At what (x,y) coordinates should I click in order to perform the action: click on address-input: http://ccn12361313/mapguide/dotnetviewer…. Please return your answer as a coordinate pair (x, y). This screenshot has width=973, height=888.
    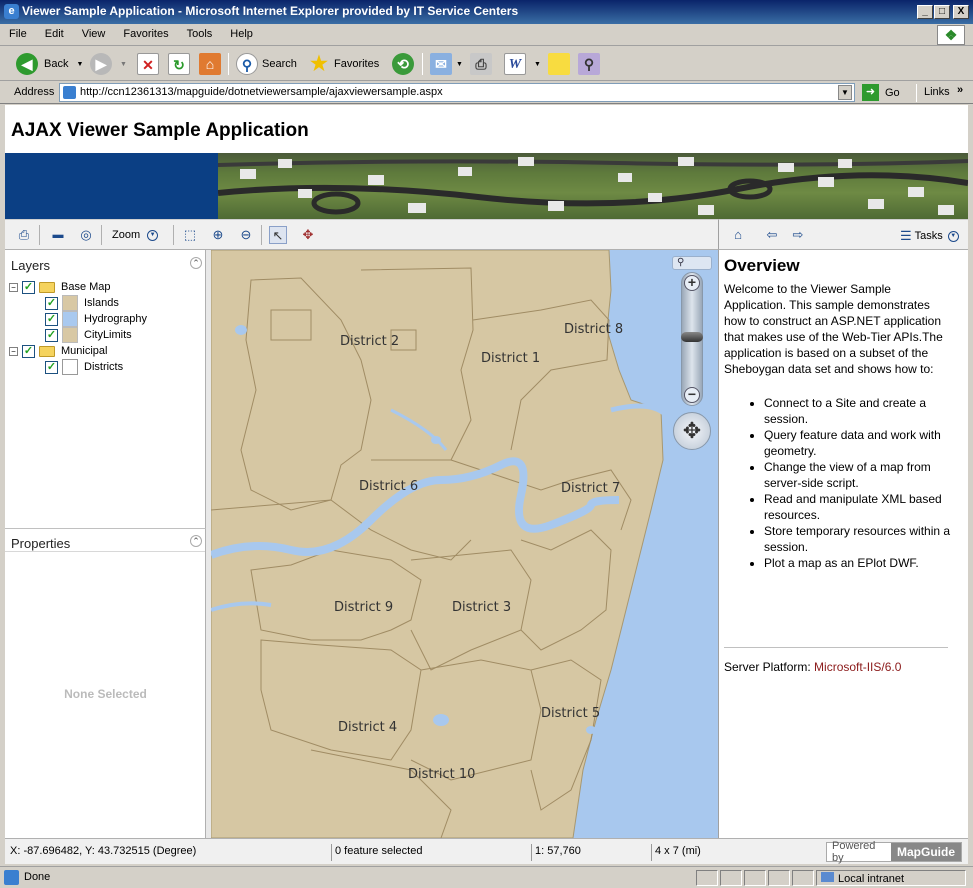
    Looking at the image, I should click on (457, 92).